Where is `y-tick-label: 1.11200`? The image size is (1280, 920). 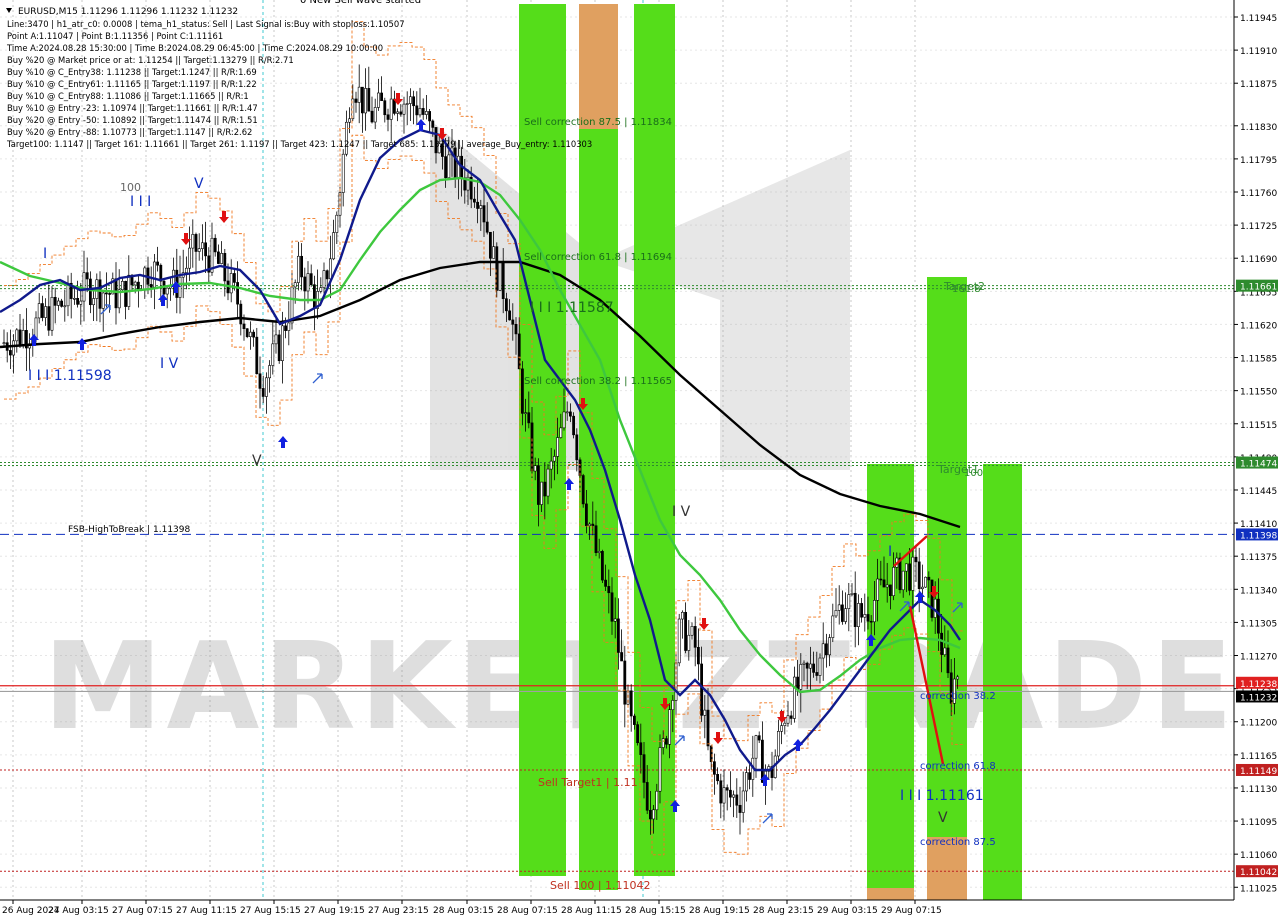
y-tick-label: 1.11200 is located at coordinates (1258, 724).